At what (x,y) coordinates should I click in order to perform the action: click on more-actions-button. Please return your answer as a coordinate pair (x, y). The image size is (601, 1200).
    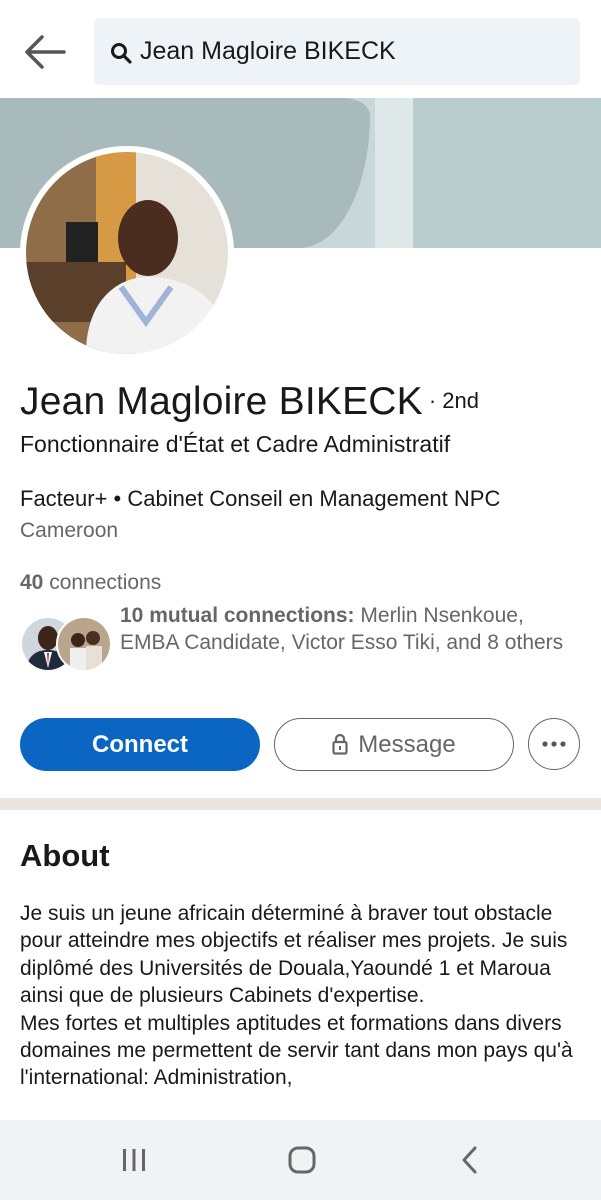
    Looking at the image, I should click on (554, 744).